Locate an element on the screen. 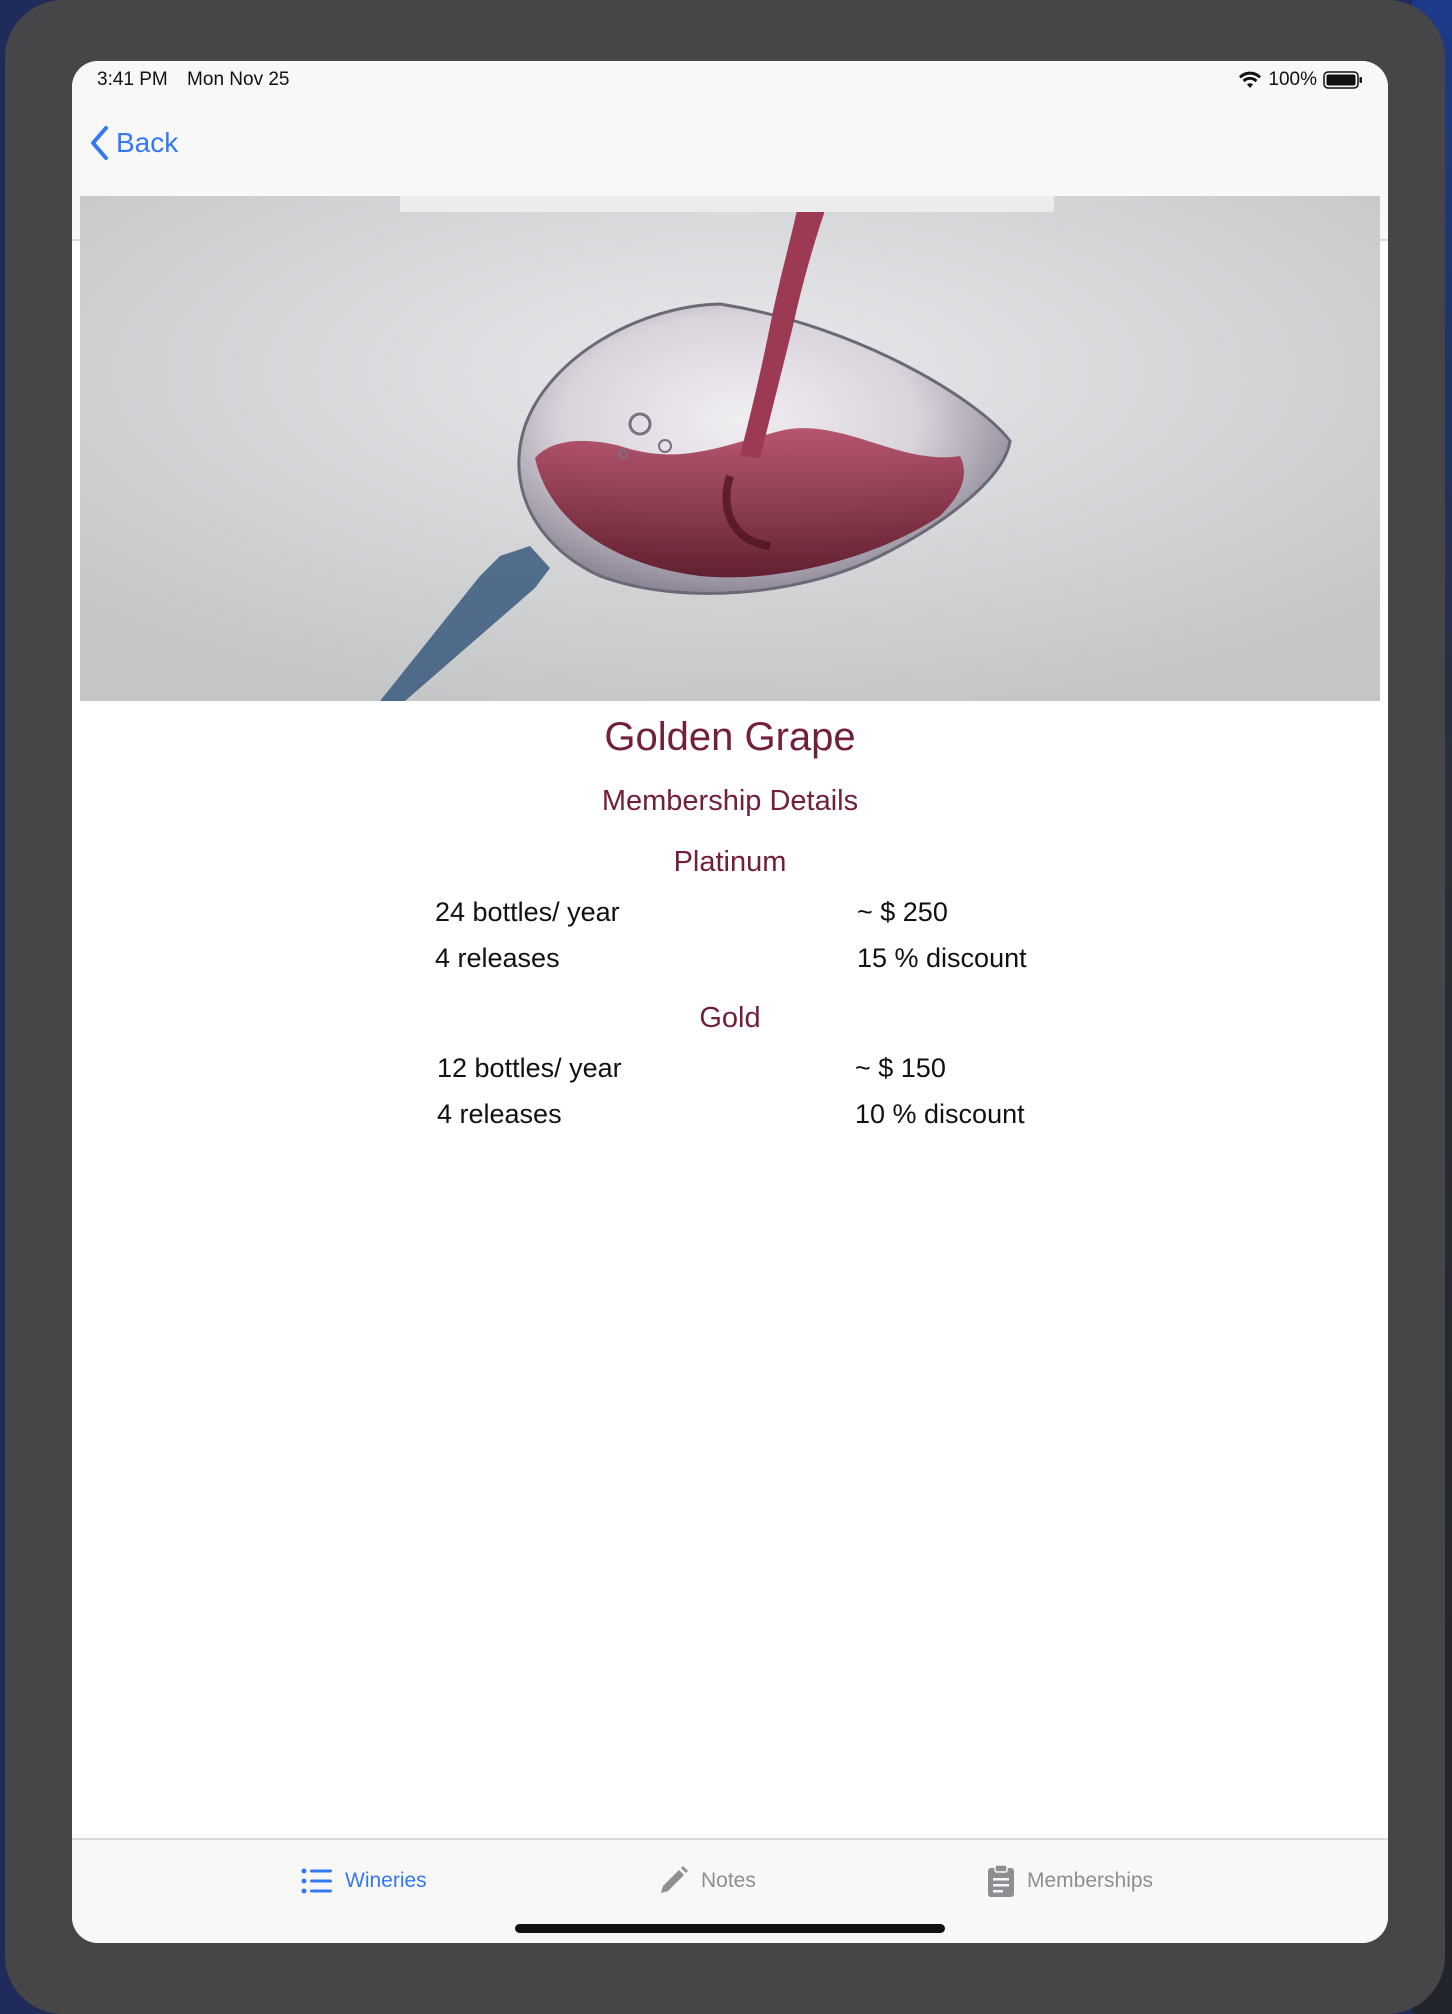  tab-memberships: Memberships is located at coordinates (1070, 1881).